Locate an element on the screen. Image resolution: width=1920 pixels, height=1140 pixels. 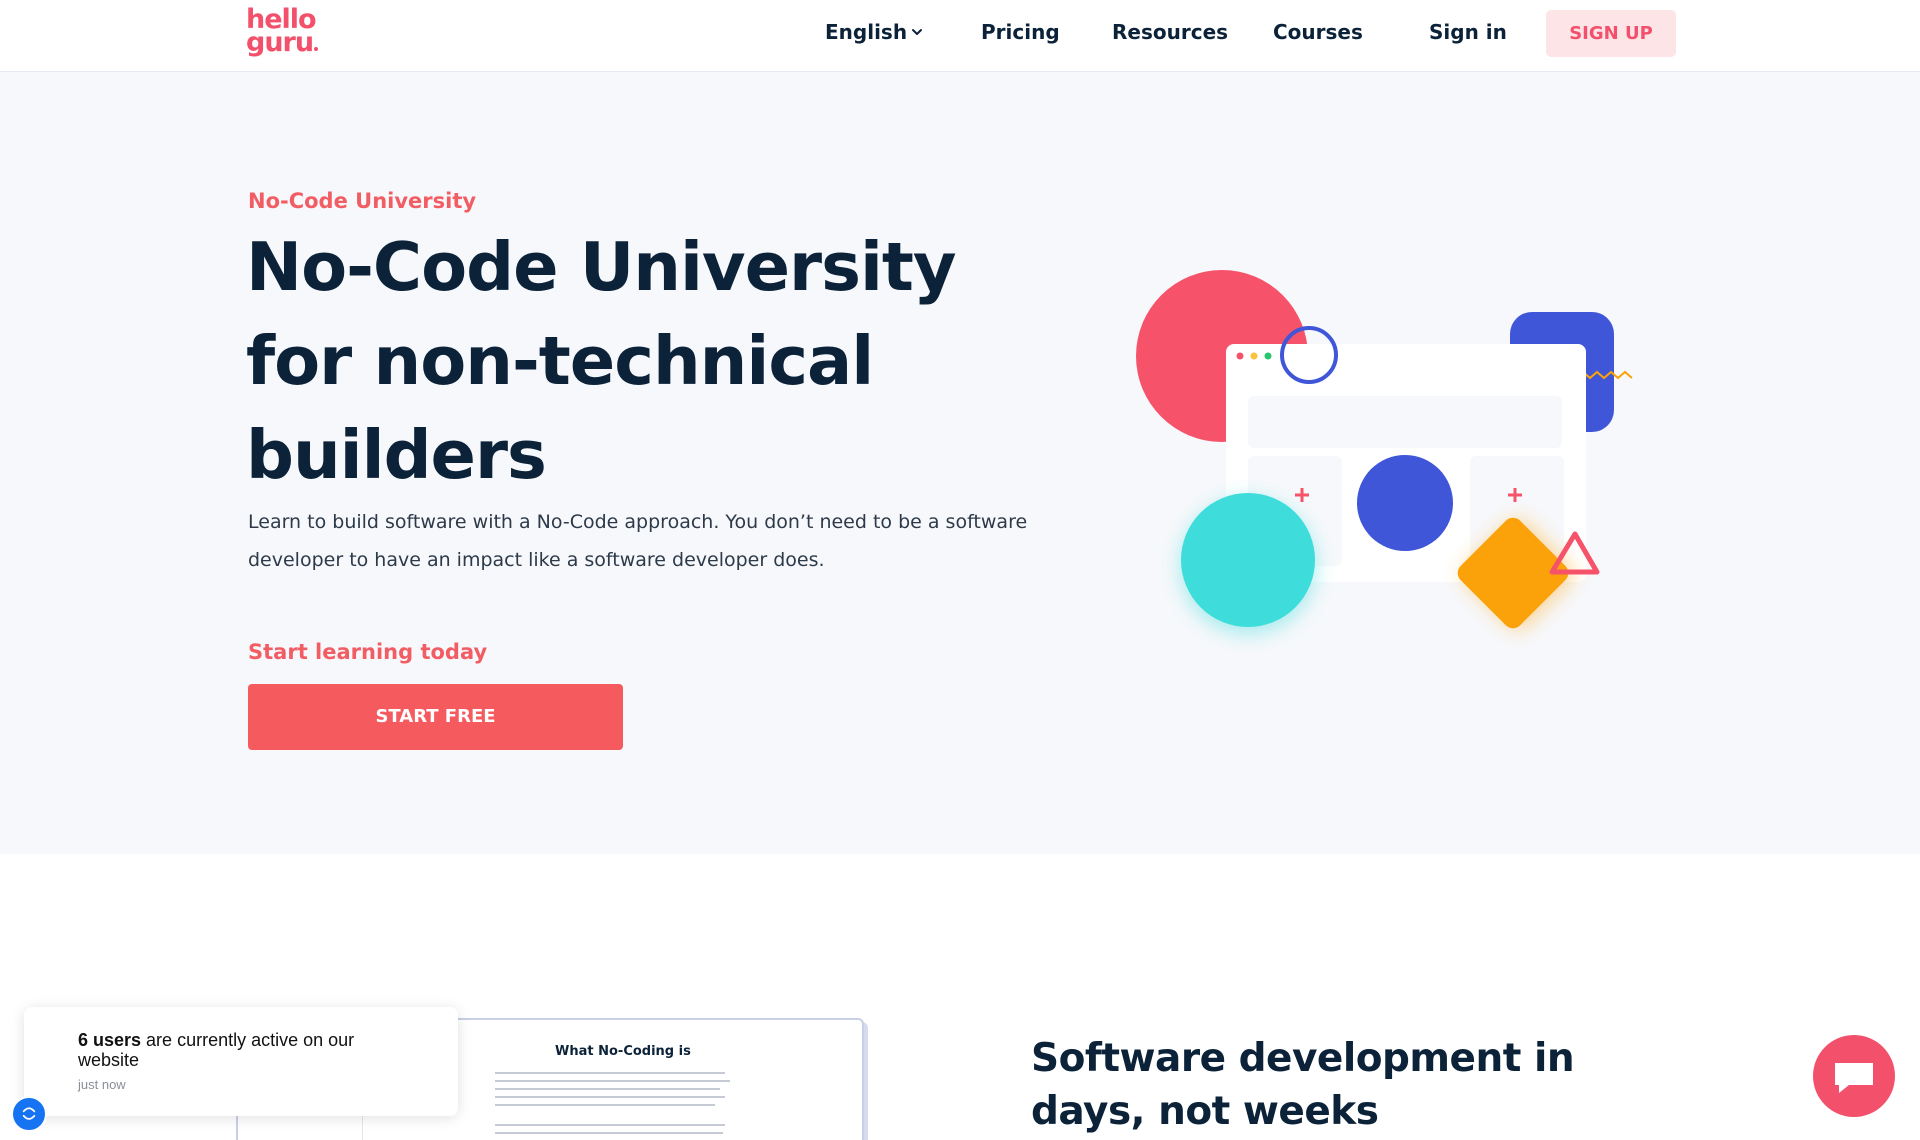
chat-bubble-icon is located at coordinates (1854, 1078).